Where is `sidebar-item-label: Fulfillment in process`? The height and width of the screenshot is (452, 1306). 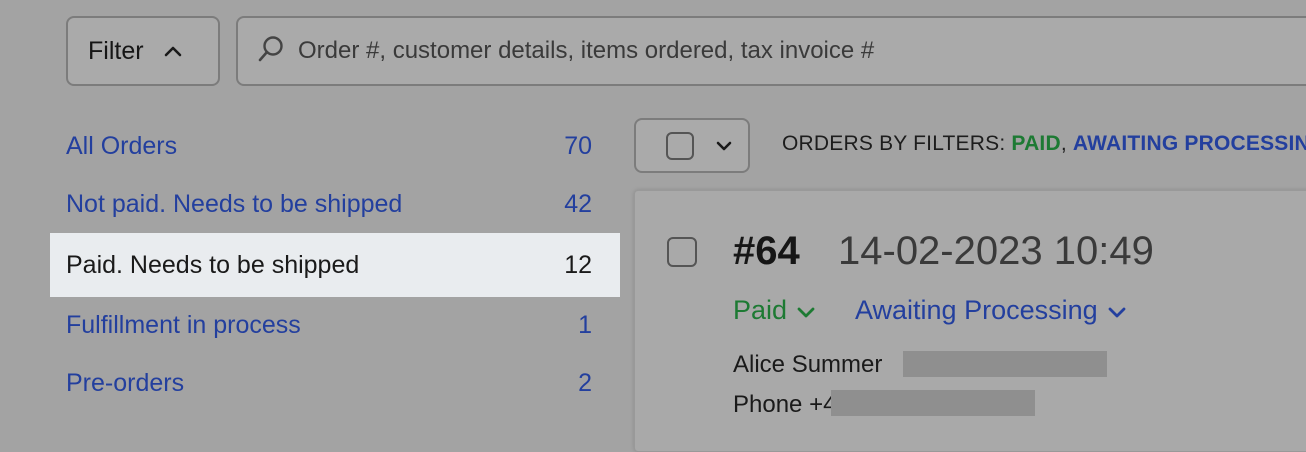
sidebar-item-label: Fulfillment in process is located at coordinates (183, 325).